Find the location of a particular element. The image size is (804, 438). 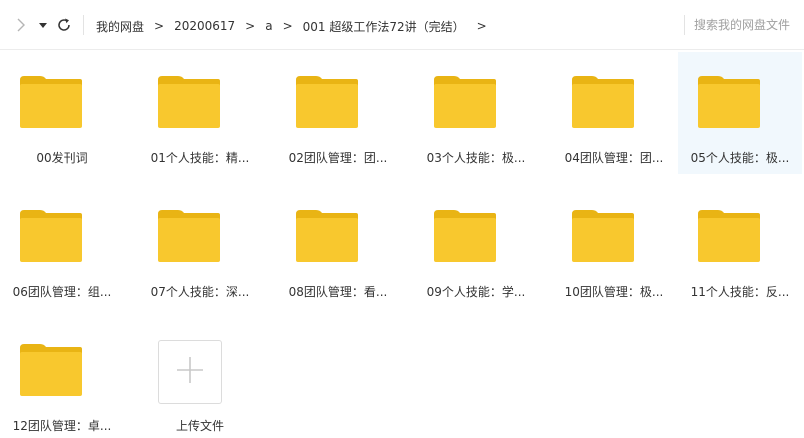

breadcrumb-expand: > is located at coordinates (482, 26).